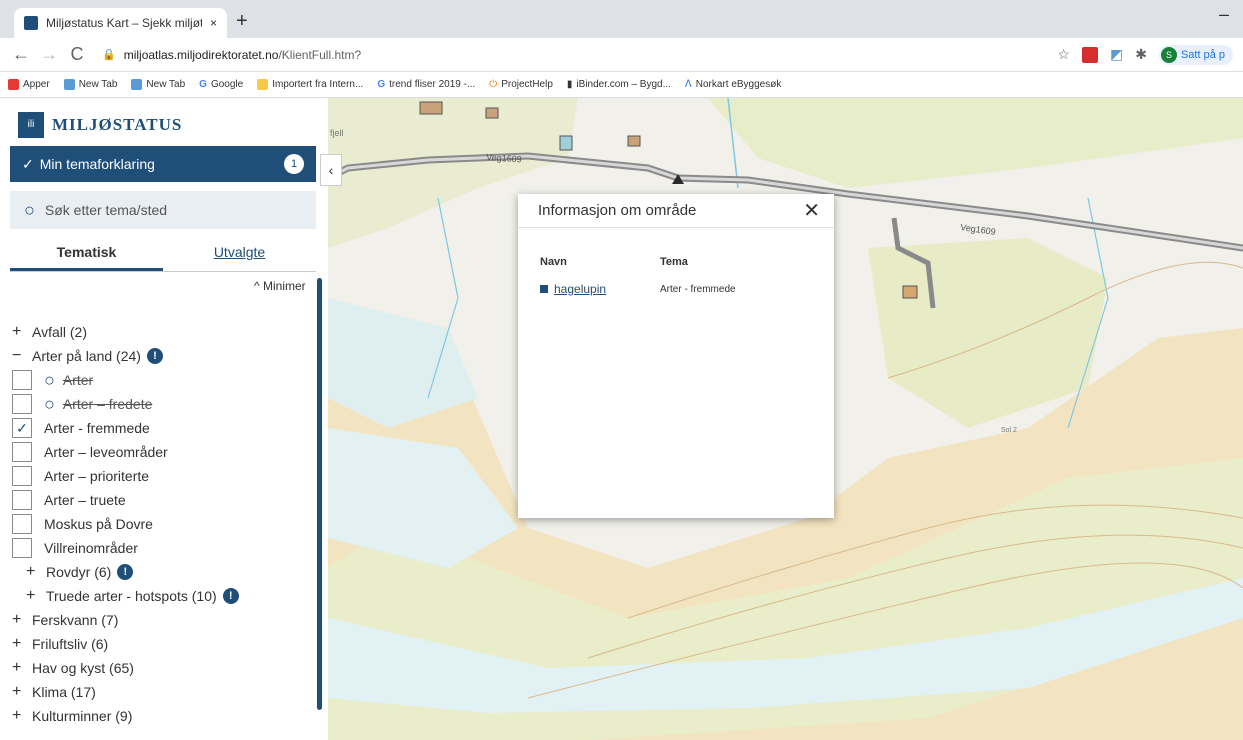 Image resolution: width=1243 pixels, height=740 pixels. Describe the element at coordinates (64, 692) in the screenshot. I see `tree-item-label: Klima (17)` at that location.